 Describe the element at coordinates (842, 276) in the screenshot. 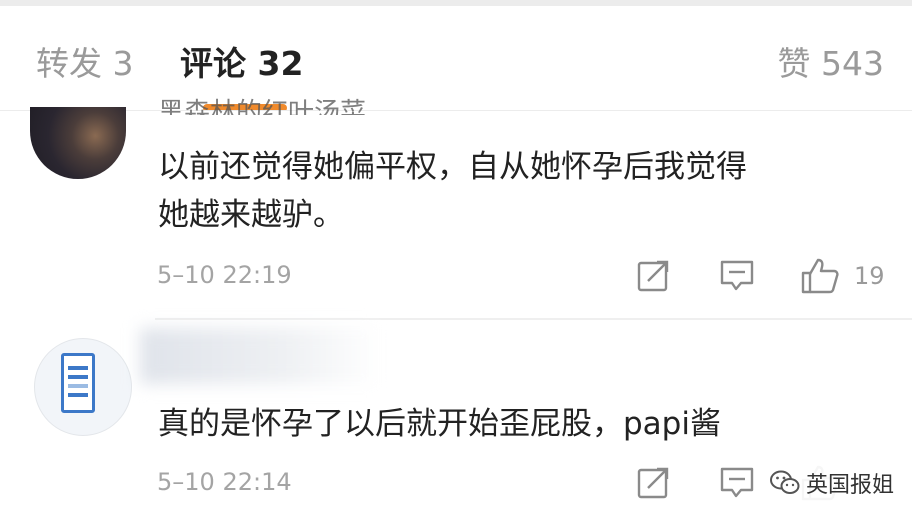

I see `like-button: 19` at that location.